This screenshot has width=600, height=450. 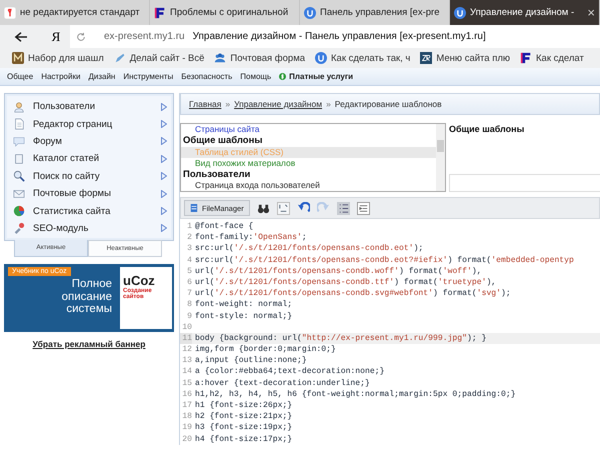 I want to click on undo-icon, so click(x=303, y=208).